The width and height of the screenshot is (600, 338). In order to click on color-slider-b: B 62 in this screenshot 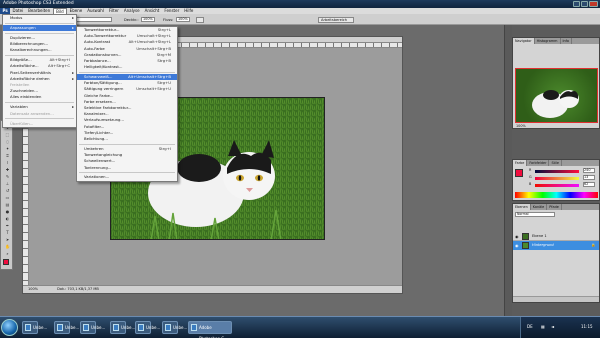, I will do `click(563, 185)`.